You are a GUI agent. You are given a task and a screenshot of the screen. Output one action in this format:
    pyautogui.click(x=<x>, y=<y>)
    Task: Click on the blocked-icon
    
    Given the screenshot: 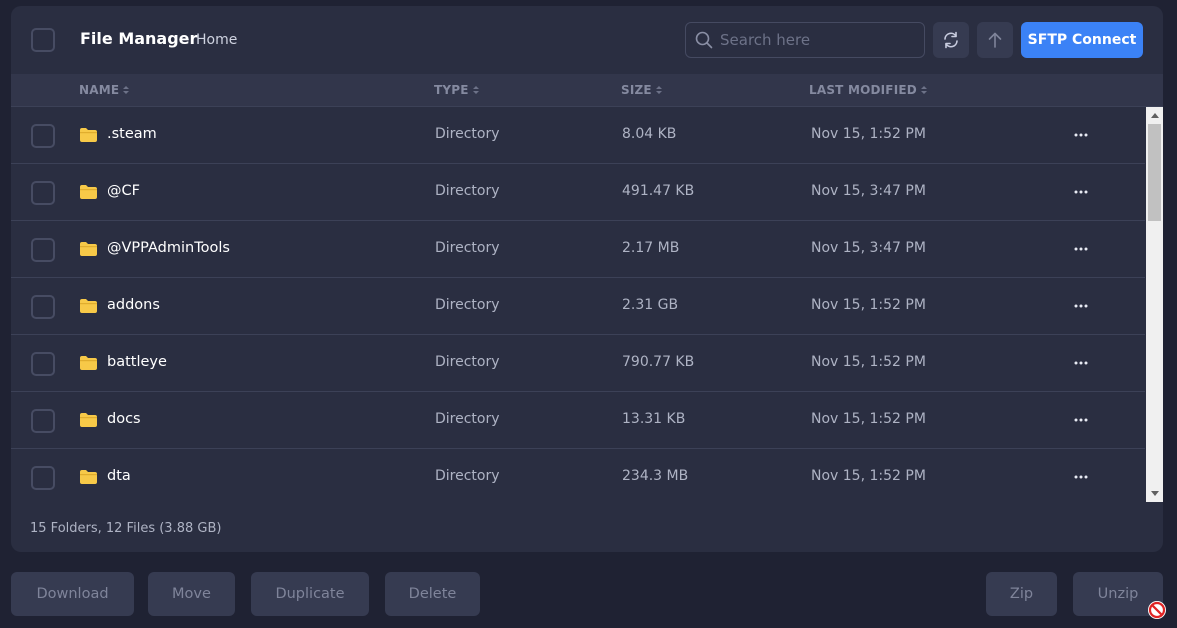 What is the action you would take?
    pyautogui.click(x=1157, y=610)
    